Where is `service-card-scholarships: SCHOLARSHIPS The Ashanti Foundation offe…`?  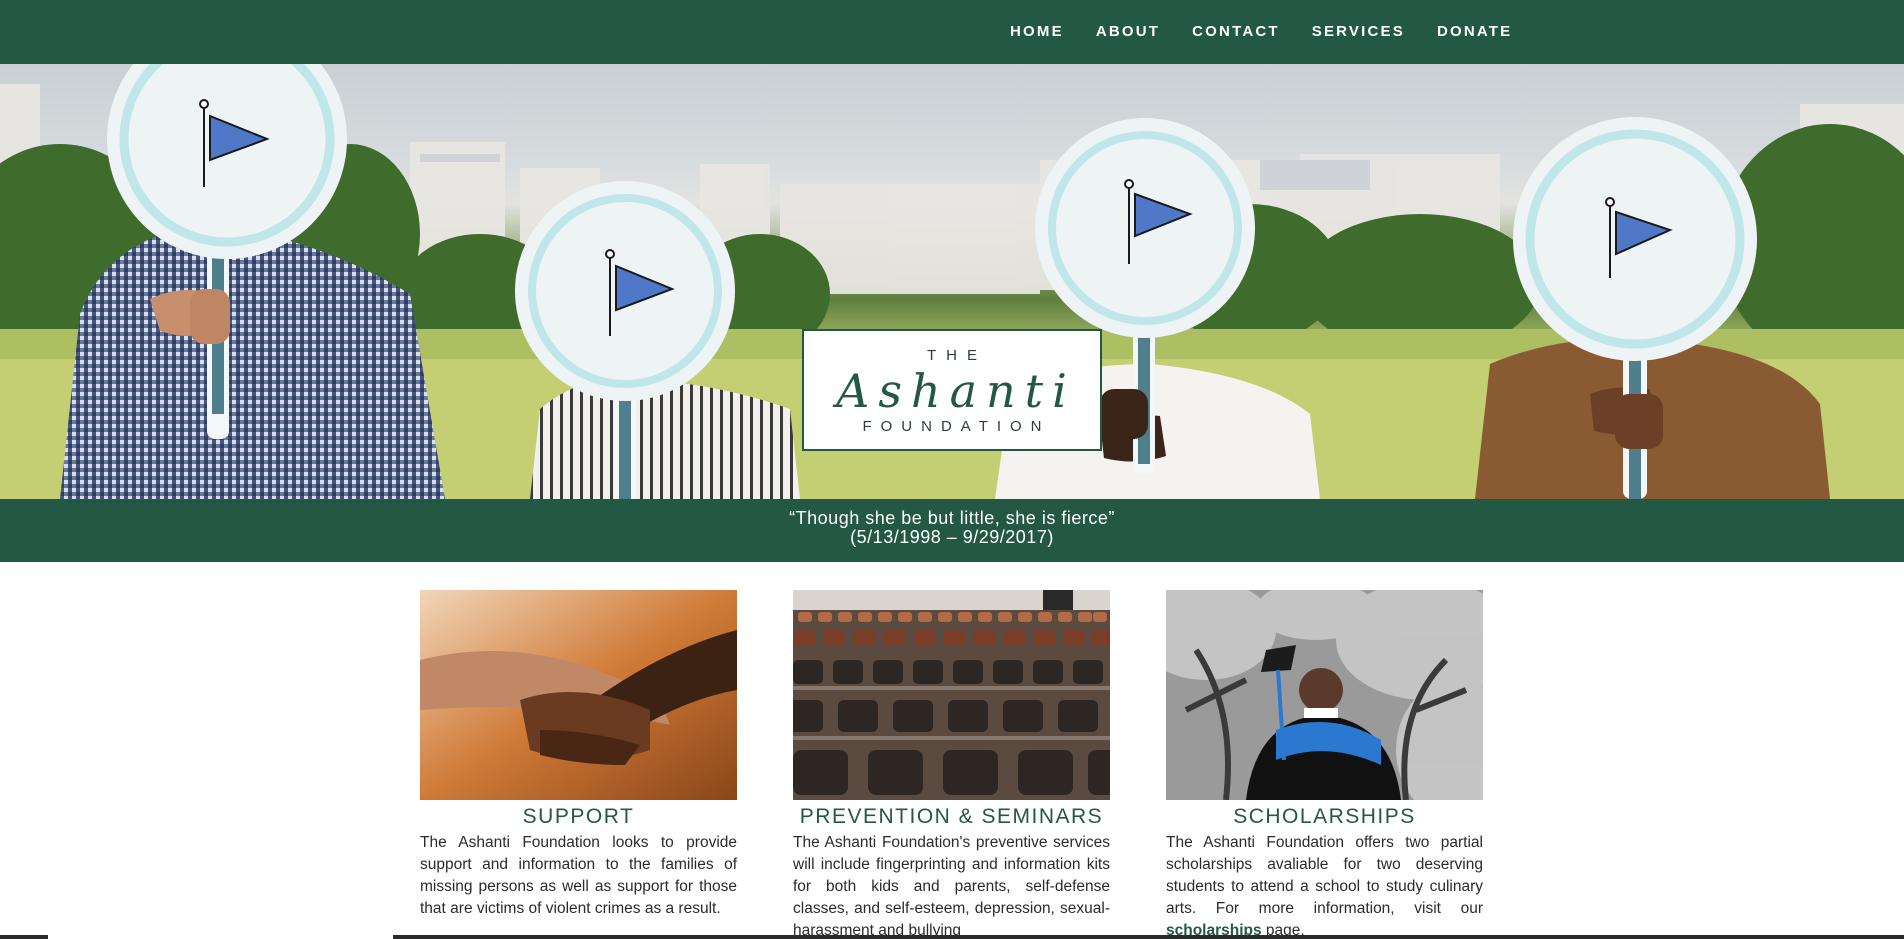 service-card-scholarships: SCHOLARSHIPS The Ashanti Foundation offe… is located at coordinates (1324, 764).